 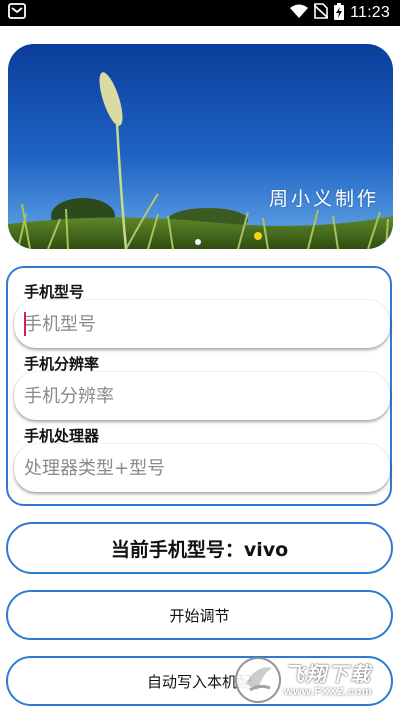 I want to click on processor-label: 手机处理器, so click(x=62, y=436).